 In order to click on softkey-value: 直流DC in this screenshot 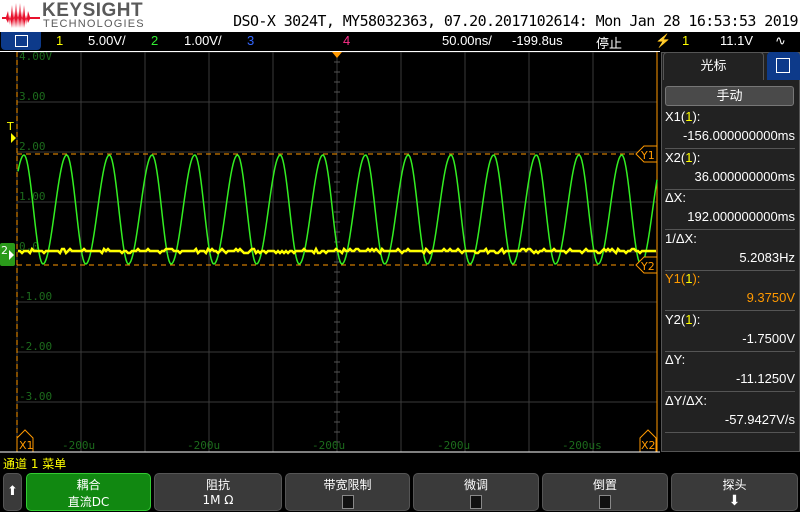, I will do `click(88, 502)`.